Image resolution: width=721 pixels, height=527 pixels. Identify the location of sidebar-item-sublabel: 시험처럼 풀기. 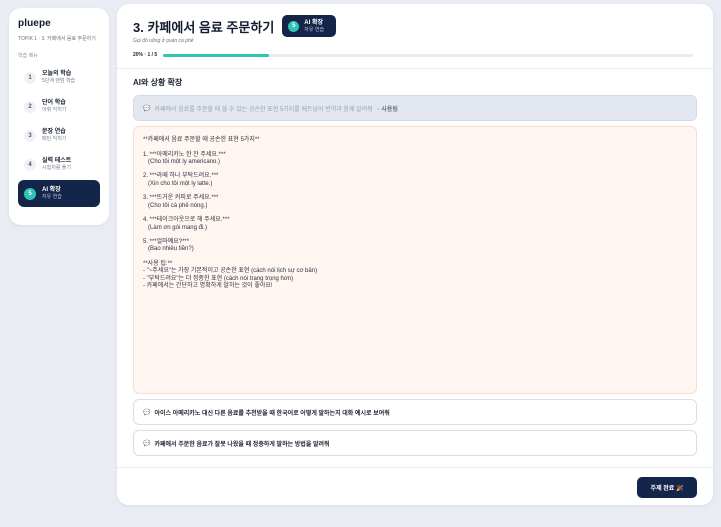
(56, 168).